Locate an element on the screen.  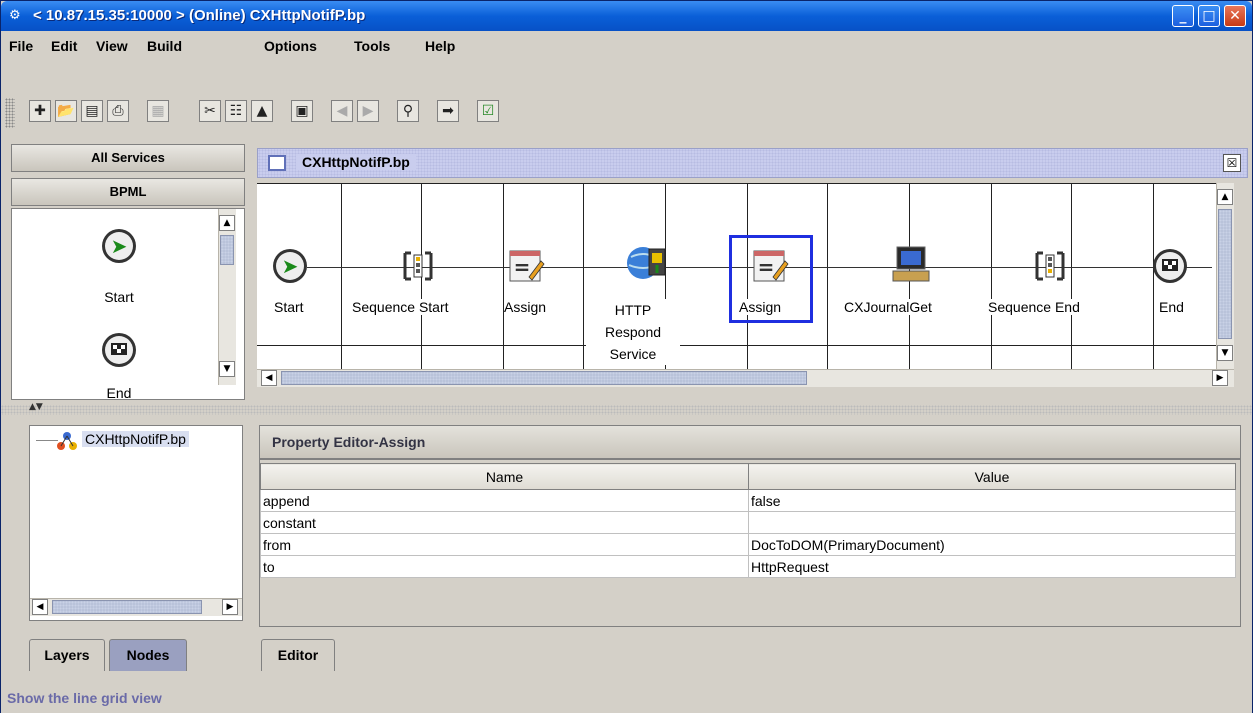
property-value is located at coordinates (992, 522).